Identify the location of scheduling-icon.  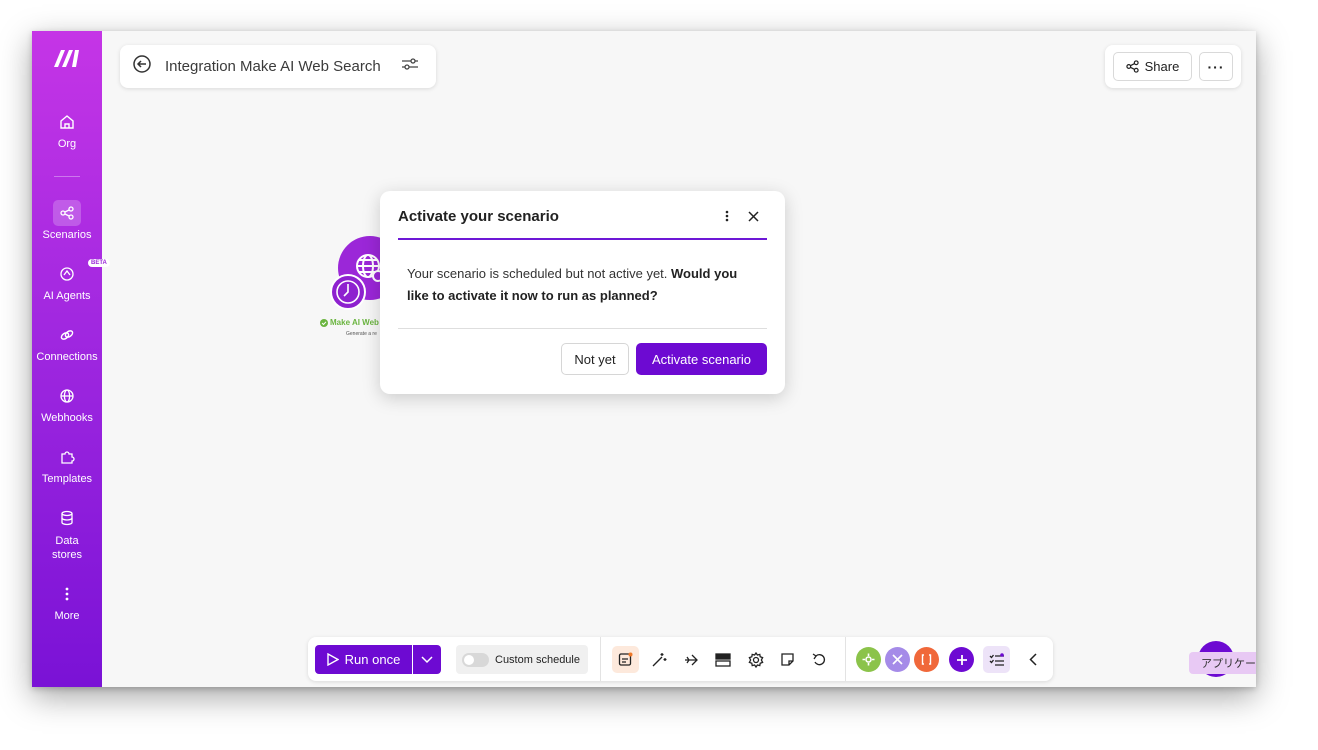
(625, 659).